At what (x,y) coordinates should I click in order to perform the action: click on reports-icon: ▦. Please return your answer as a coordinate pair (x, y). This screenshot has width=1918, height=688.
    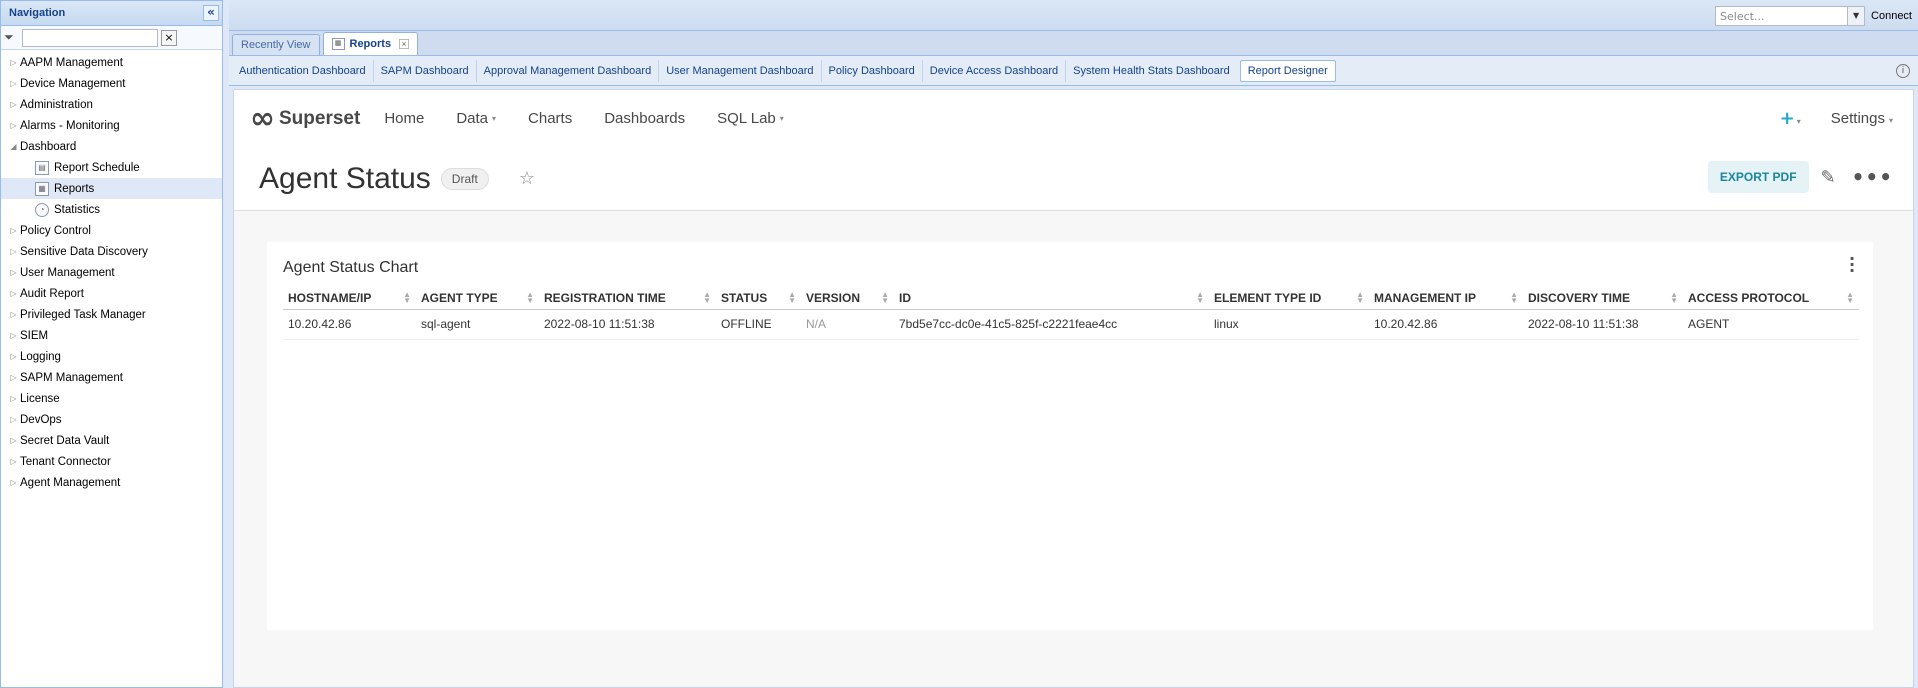
    Looking at the image, I should click on (338, 44).